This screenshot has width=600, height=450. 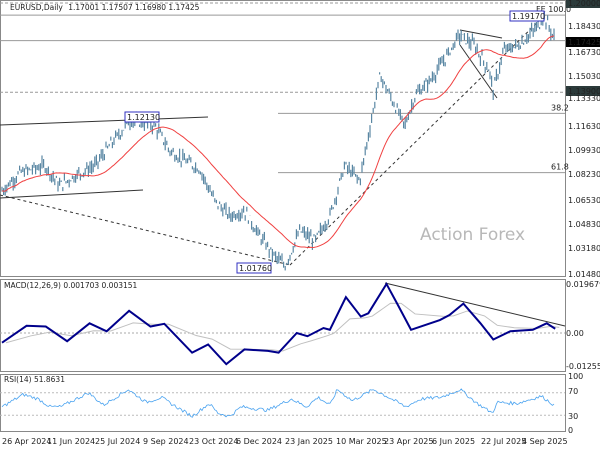 I want to click on macd-tick-label: 0.00, so click(x=575, y=333).